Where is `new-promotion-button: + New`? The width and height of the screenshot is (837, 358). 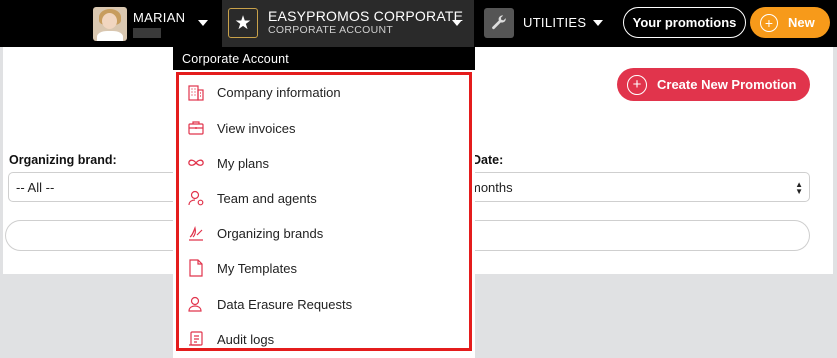 new-promotion-button: + New is located at coordinates (790, 22).